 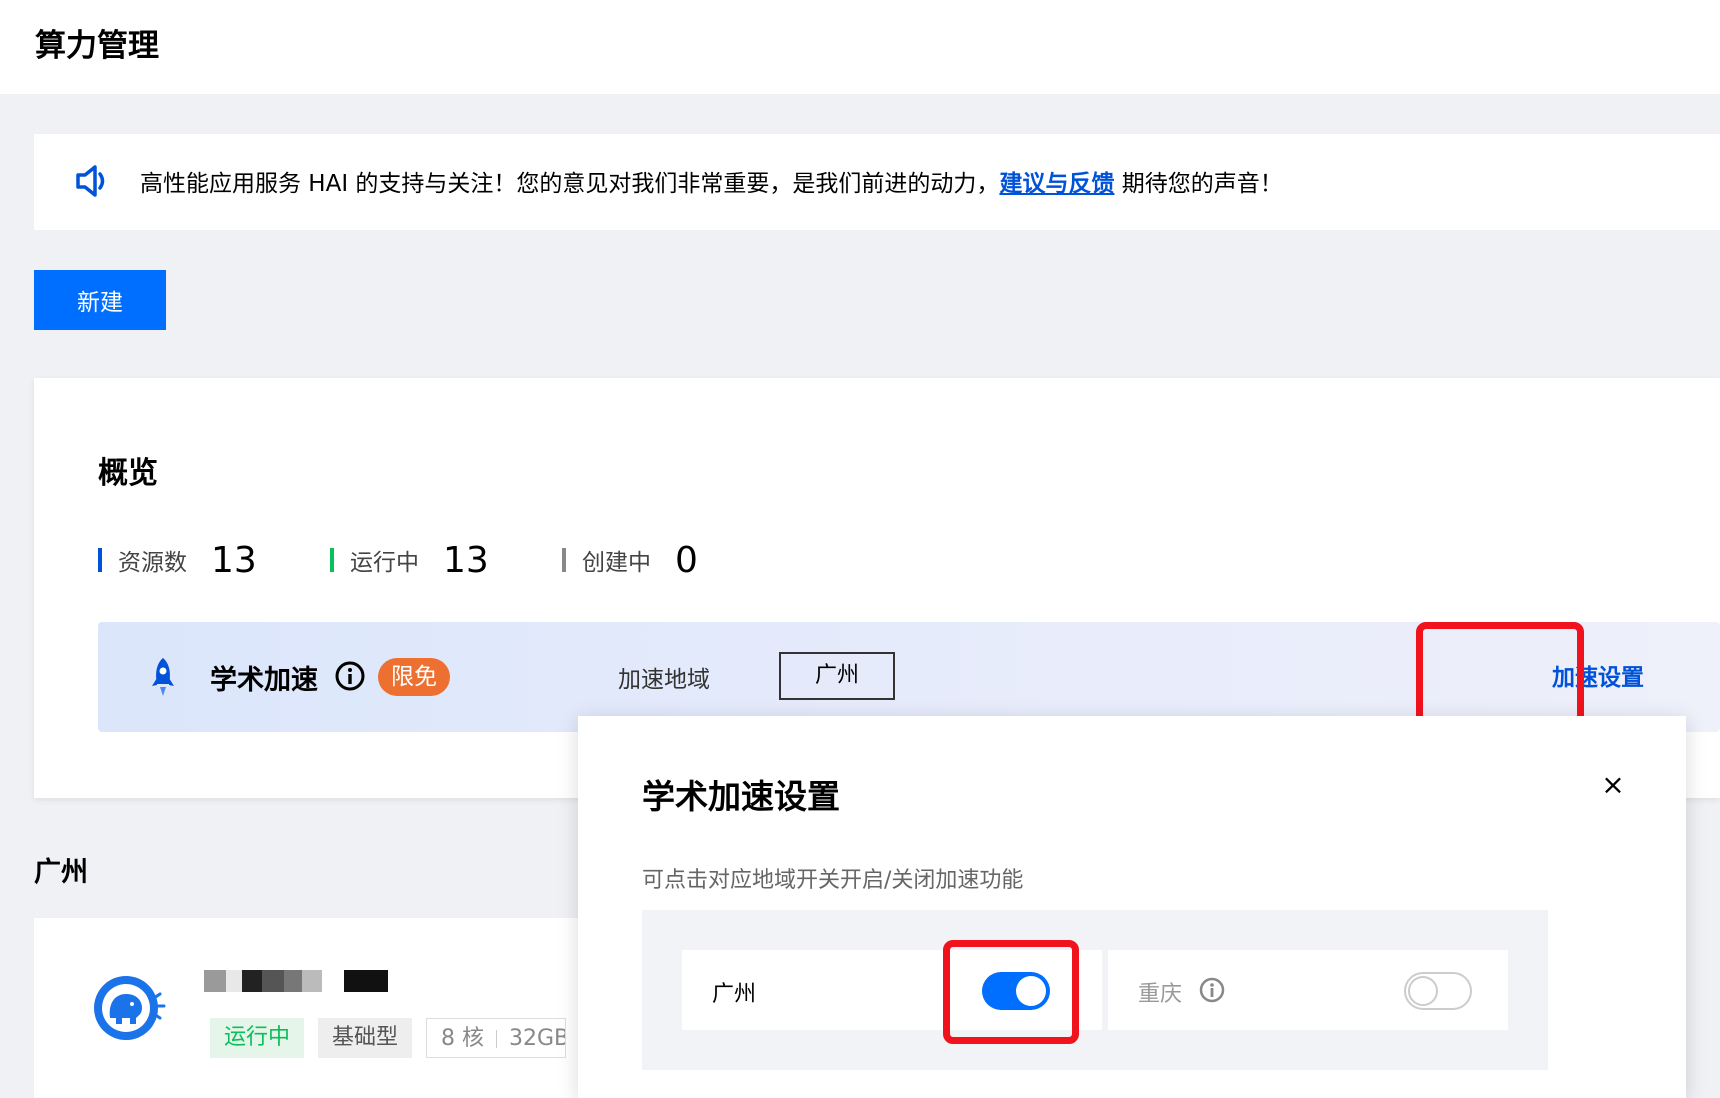 I want to click on region-item-chongqing: 重庆, so click(x=1308, y=990).